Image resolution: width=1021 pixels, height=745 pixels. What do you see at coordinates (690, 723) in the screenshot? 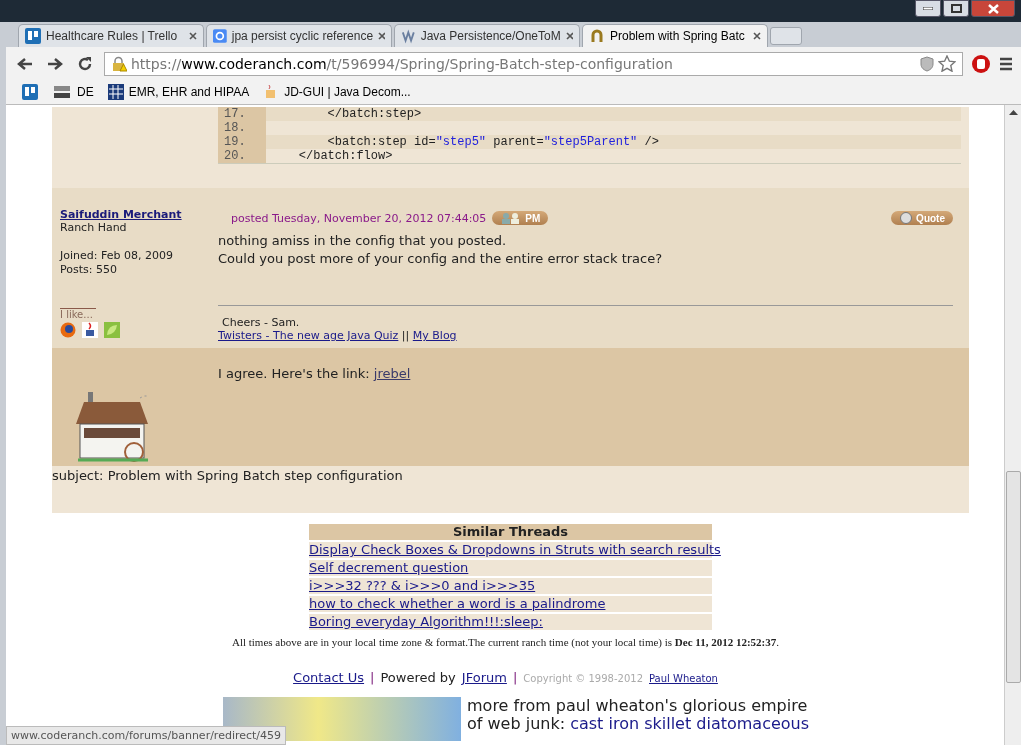
I see `promo-link: cast iron skillet diatomaceous` at bounding box center [690, 723].